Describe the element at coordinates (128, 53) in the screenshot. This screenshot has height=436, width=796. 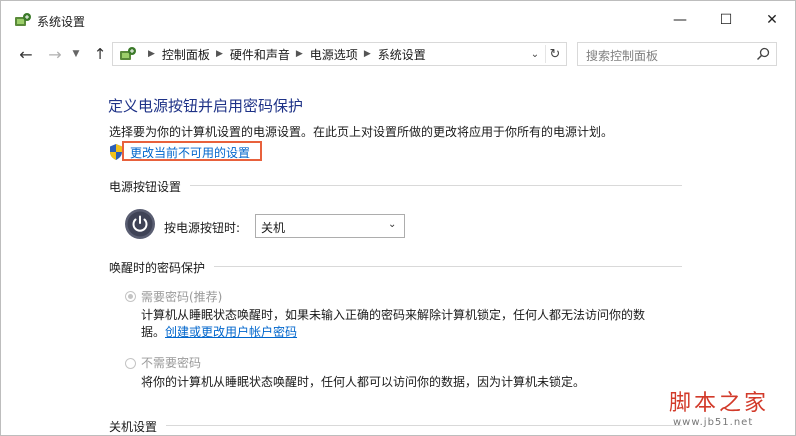
I see `control-panel-icon` at that location.